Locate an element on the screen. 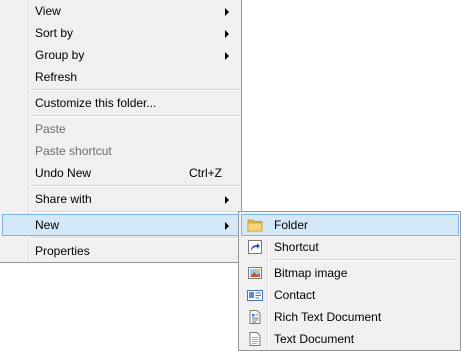 The width and height of the screenshot is (461, 351). menu-item-view: View is located at coordinates (120, 11).